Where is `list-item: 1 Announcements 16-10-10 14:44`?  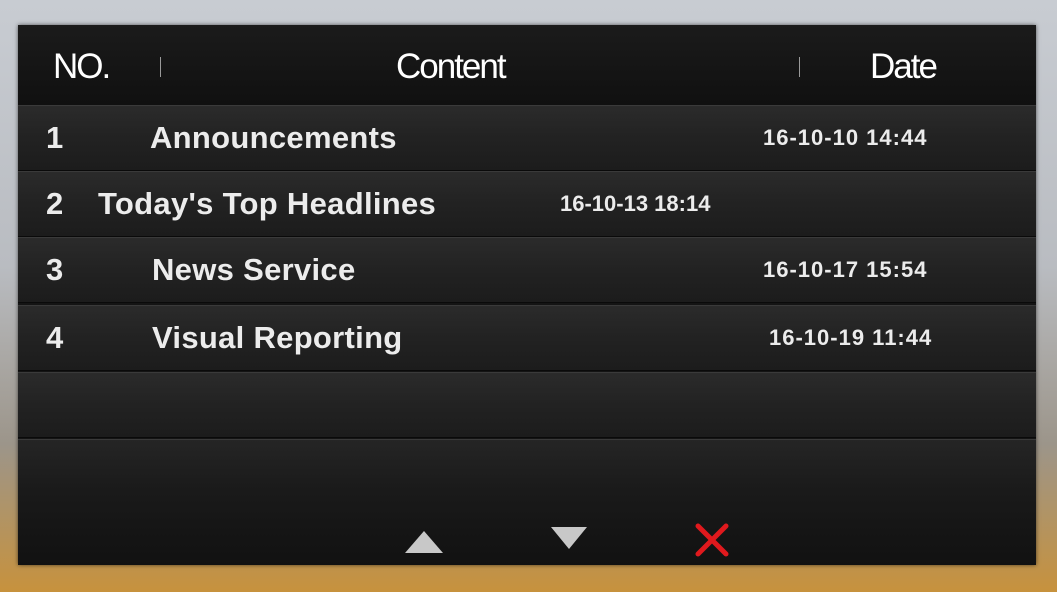
list-item: 1 Announcements 16-10-10 14:44 is located at coordinates (527, 138).